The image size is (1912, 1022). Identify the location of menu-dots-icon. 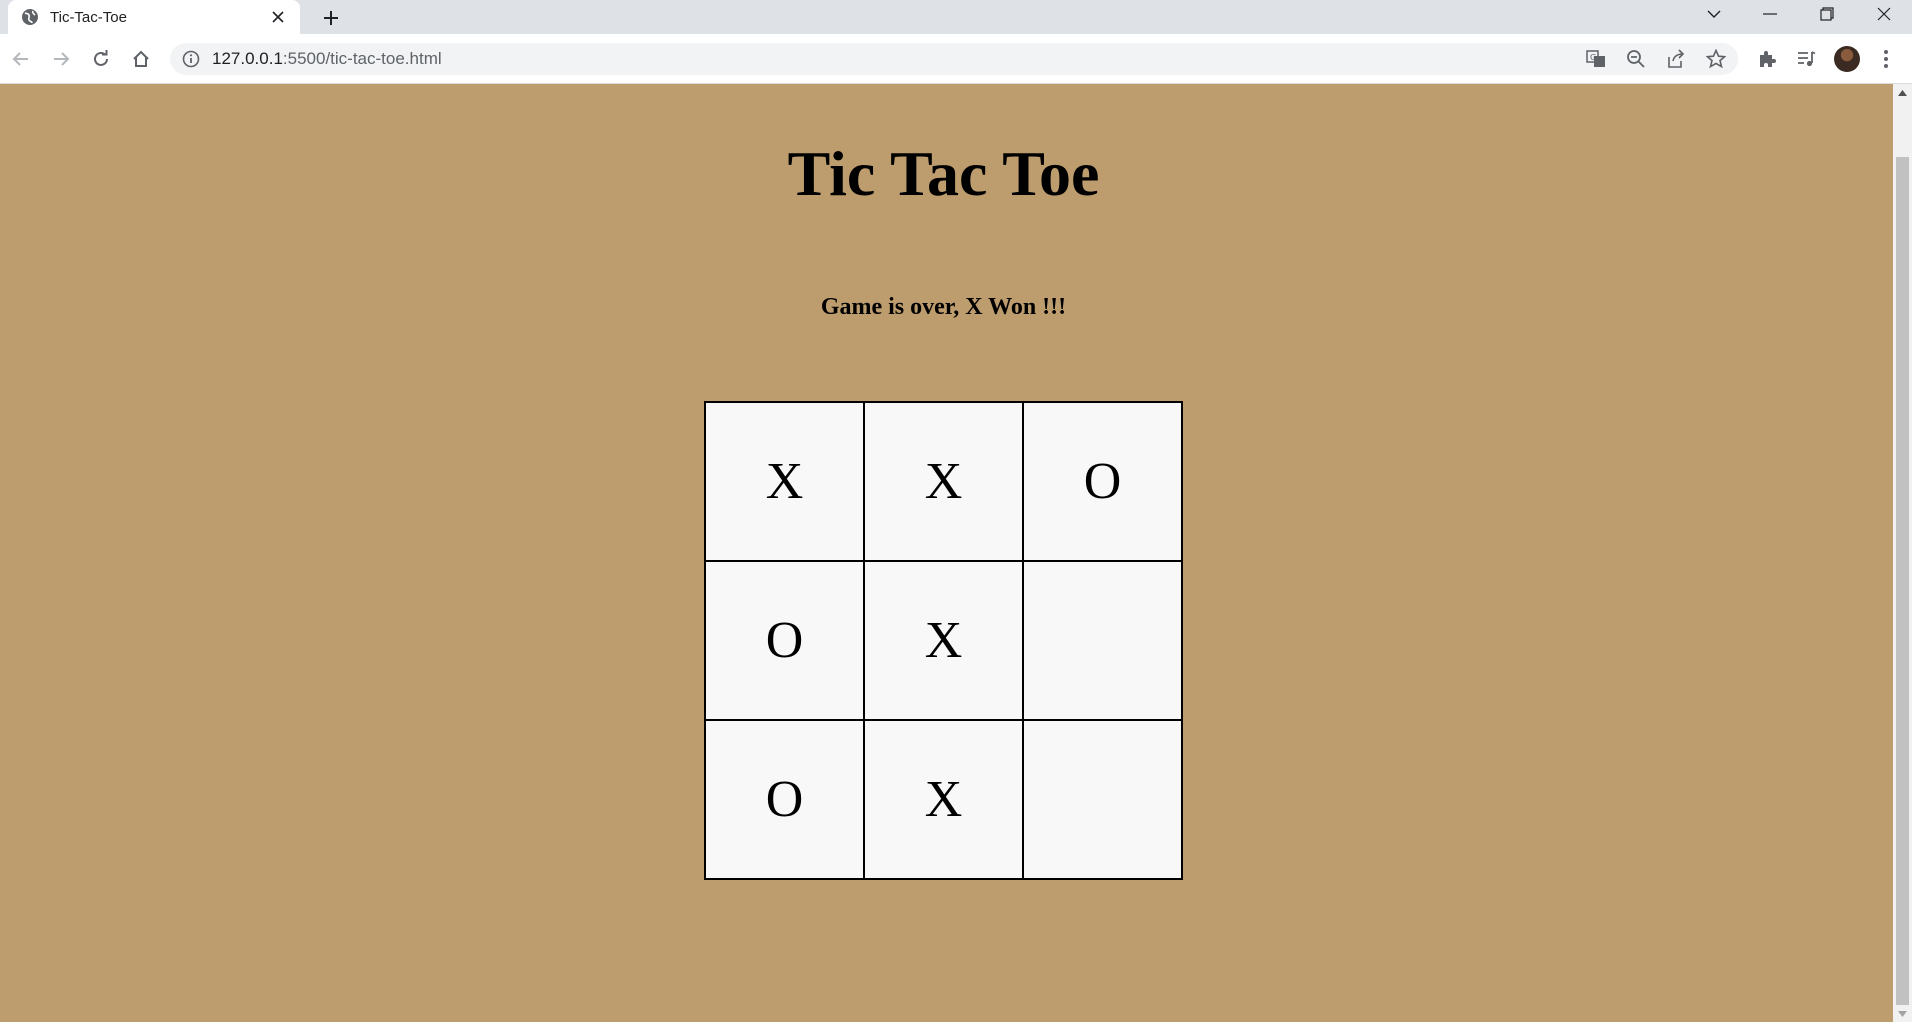
(1886, 59).